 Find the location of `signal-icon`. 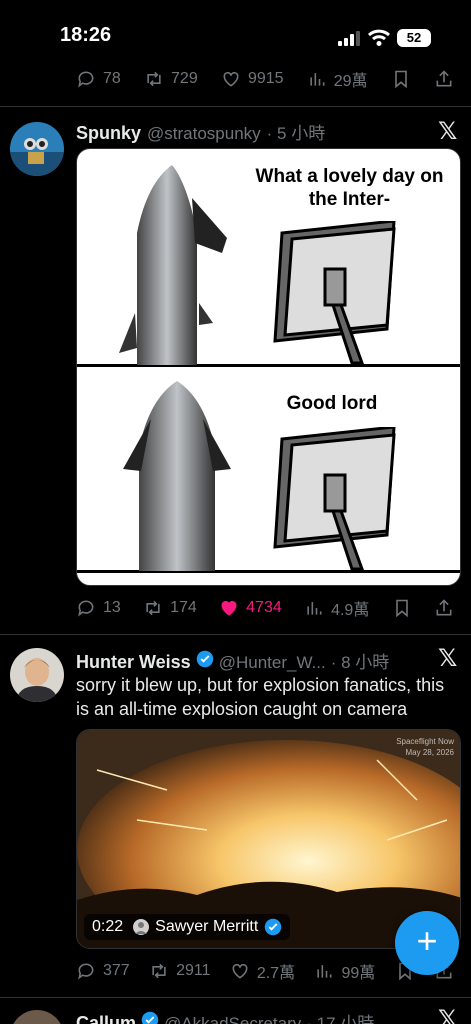

signal-icon is located at coordinates (349, 38).